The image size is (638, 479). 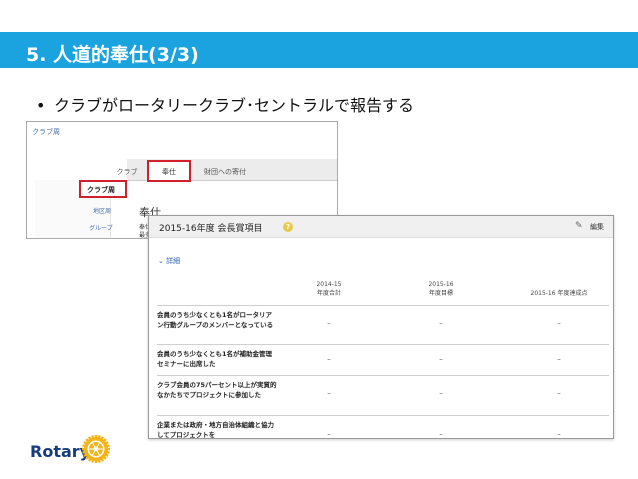 I want to click on pencil-icon: ✎, so click(x=579, y=226).